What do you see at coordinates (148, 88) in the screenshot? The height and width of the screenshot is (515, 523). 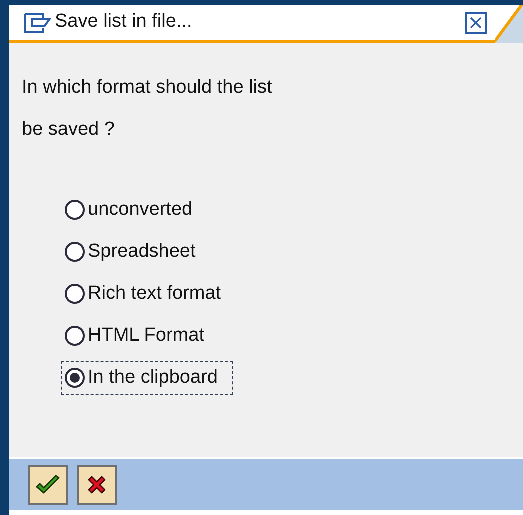 I see `question-text: In which format should the list` at bounding box center [148, 88].